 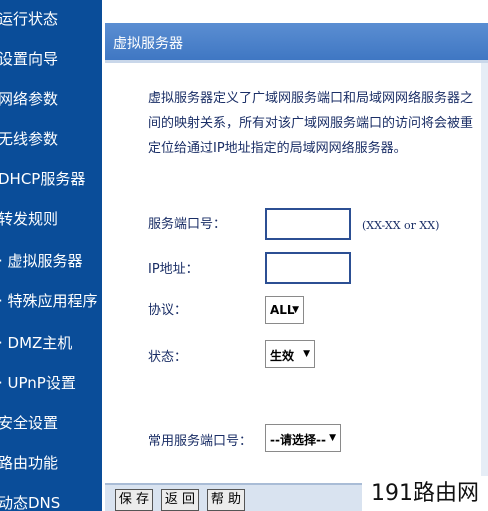 What do you see at coordinates (282, 356) in the screenshot?
I see `status-selected-value: 生效` at bounding box center [282, 356].